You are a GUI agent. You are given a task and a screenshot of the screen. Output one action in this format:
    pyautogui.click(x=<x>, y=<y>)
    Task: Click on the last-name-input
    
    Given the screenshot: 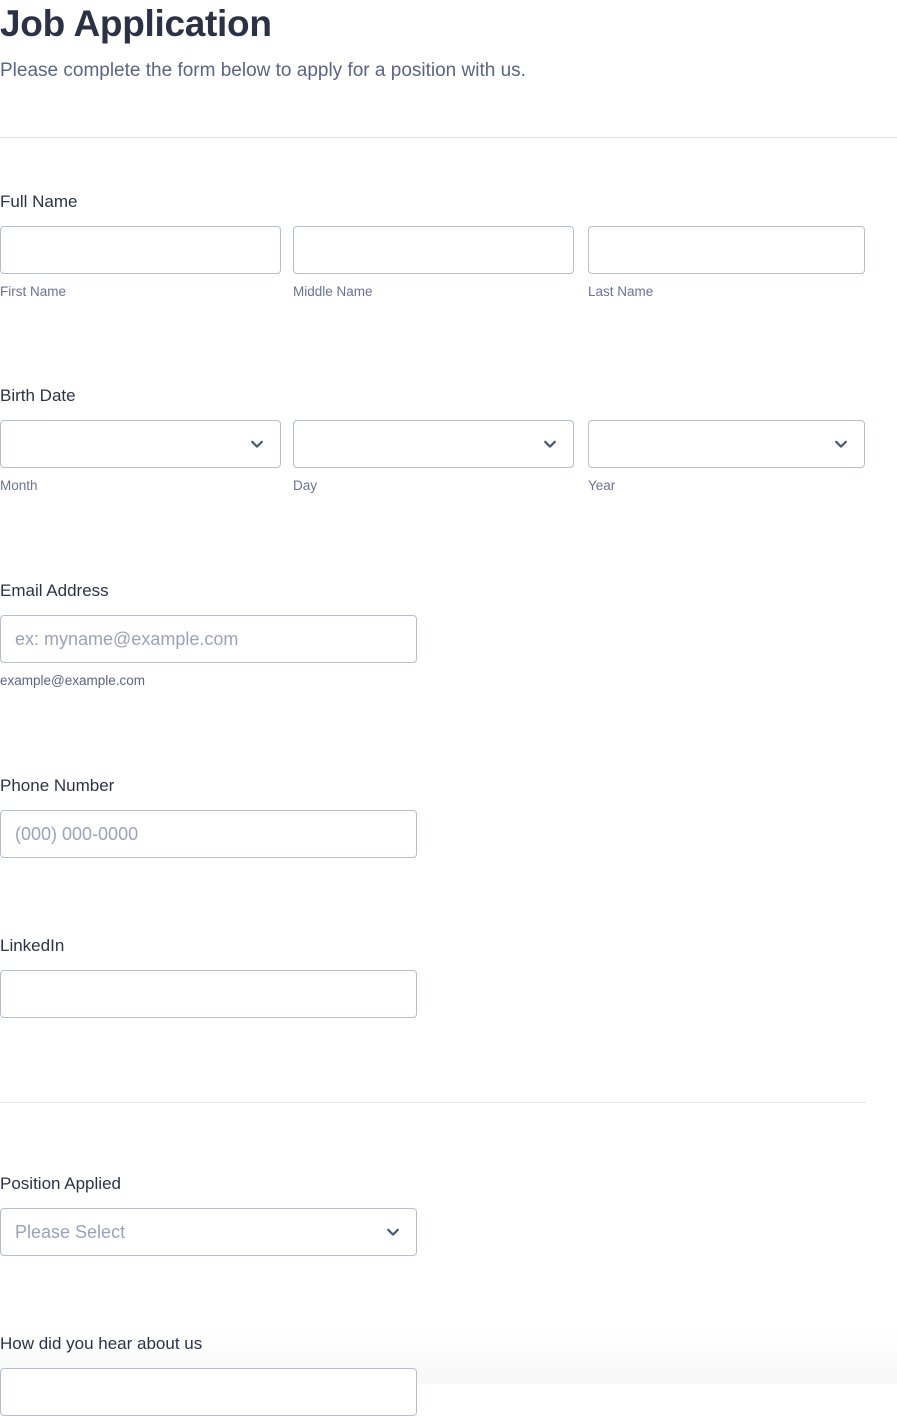 What is the action you would take?
    pyautogui.click(x=726, y=250)
    